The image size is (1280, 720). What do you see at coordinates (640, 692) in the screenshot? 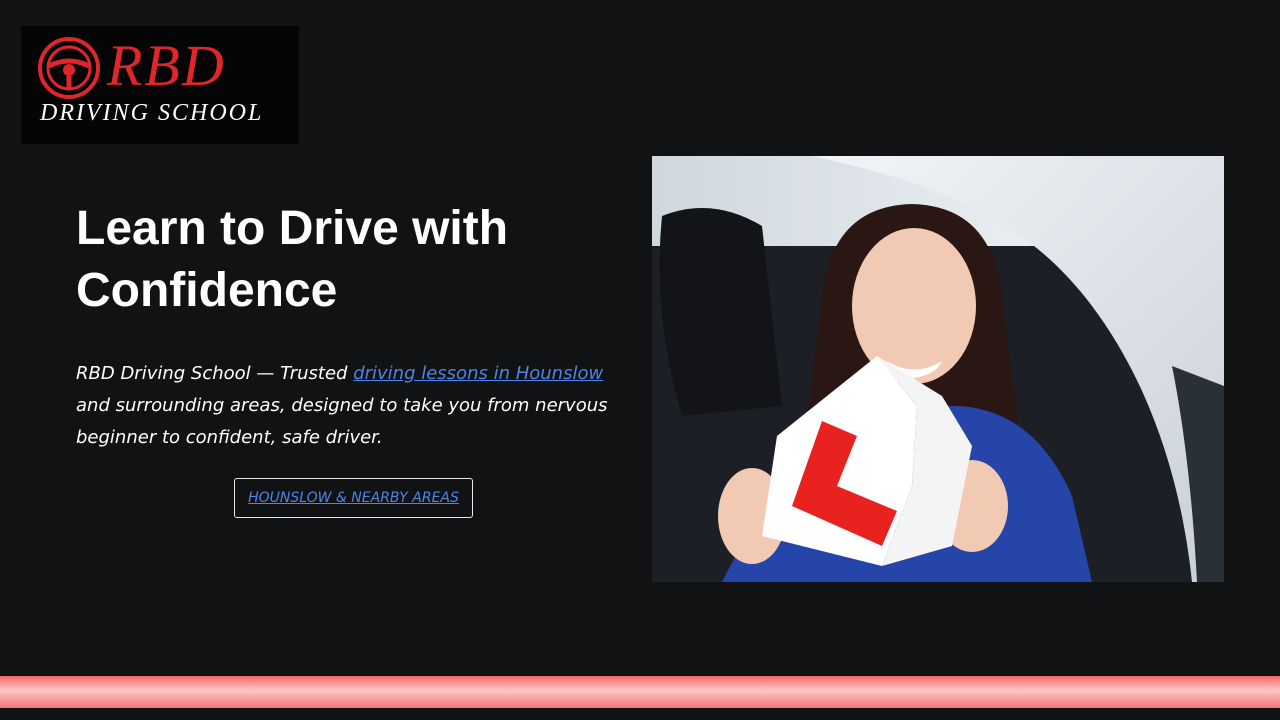
I see `footer-accent-bar` at bounding box center [640, 692].